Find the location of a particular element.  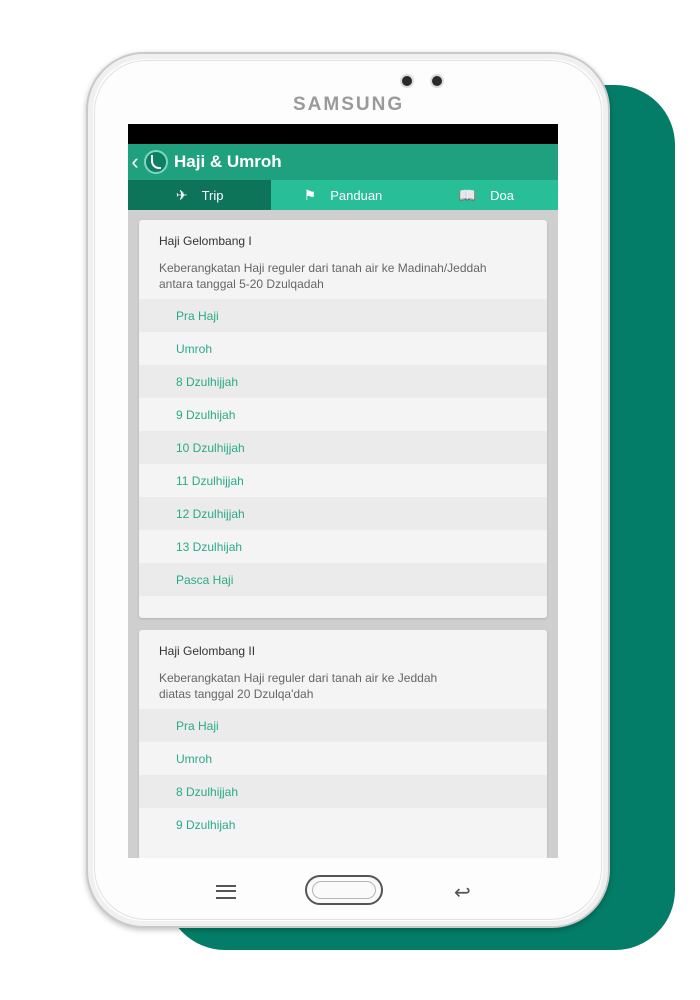

chevron-left-icon: ‹ is located at coordinates (135, 162).